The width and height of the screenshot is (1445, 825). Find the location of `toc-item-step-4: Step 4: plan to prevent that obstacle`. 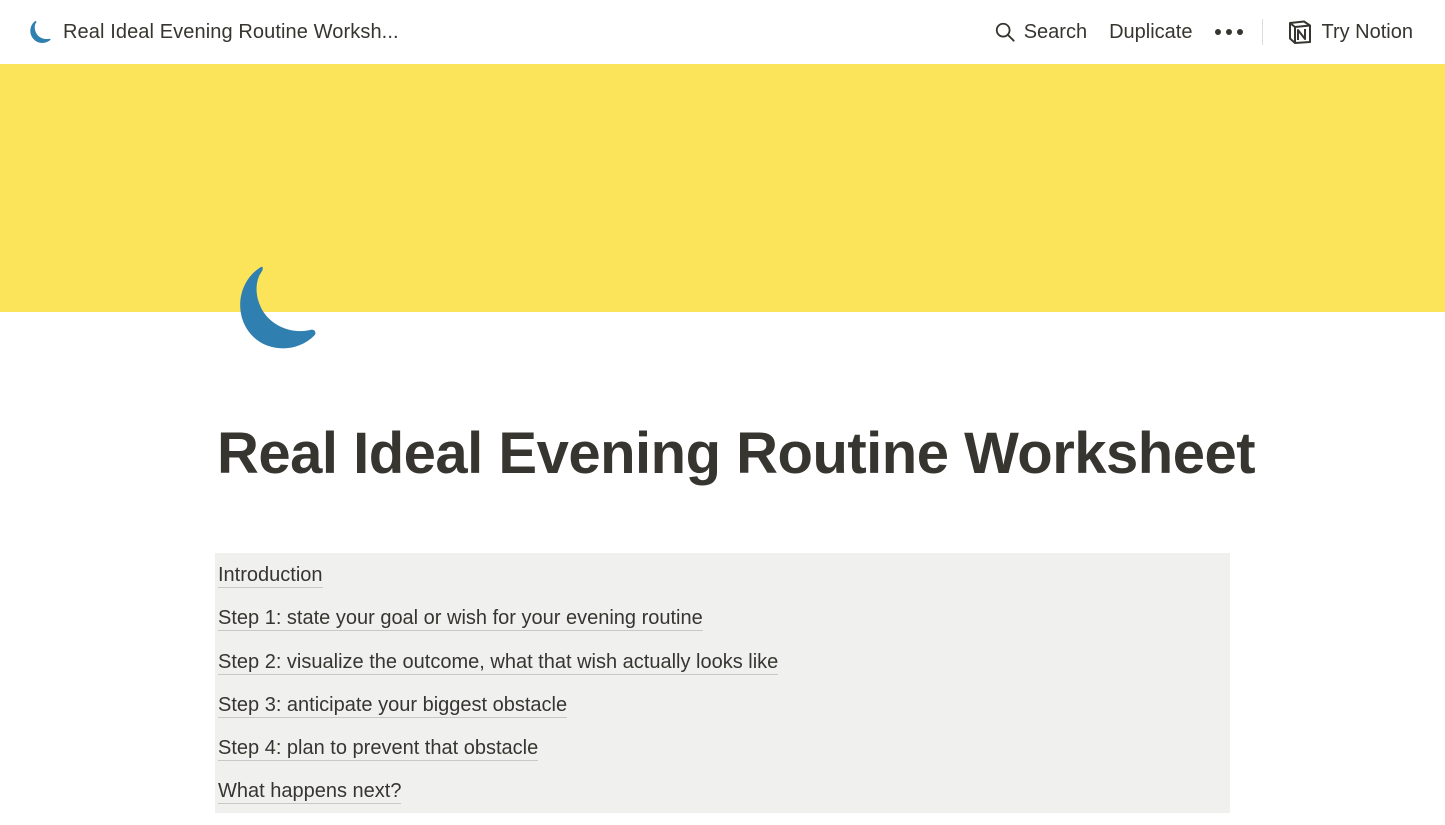

toc-item-step-4: Step 4: plan to prevent that obstacle is located at coordinates (722, 755).